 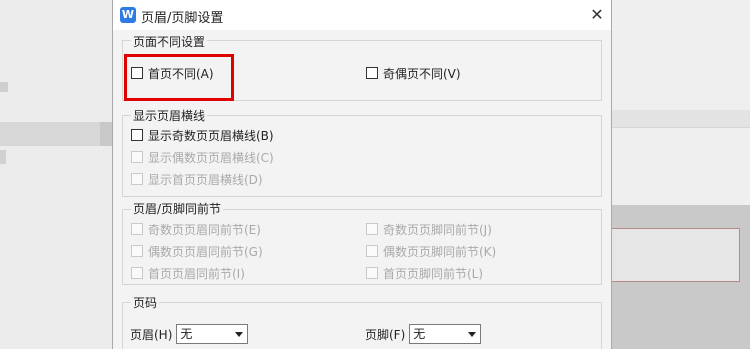 I want to click on checkbox-label: 偶数页页眉同前节(G), so click(x=205, y=251).